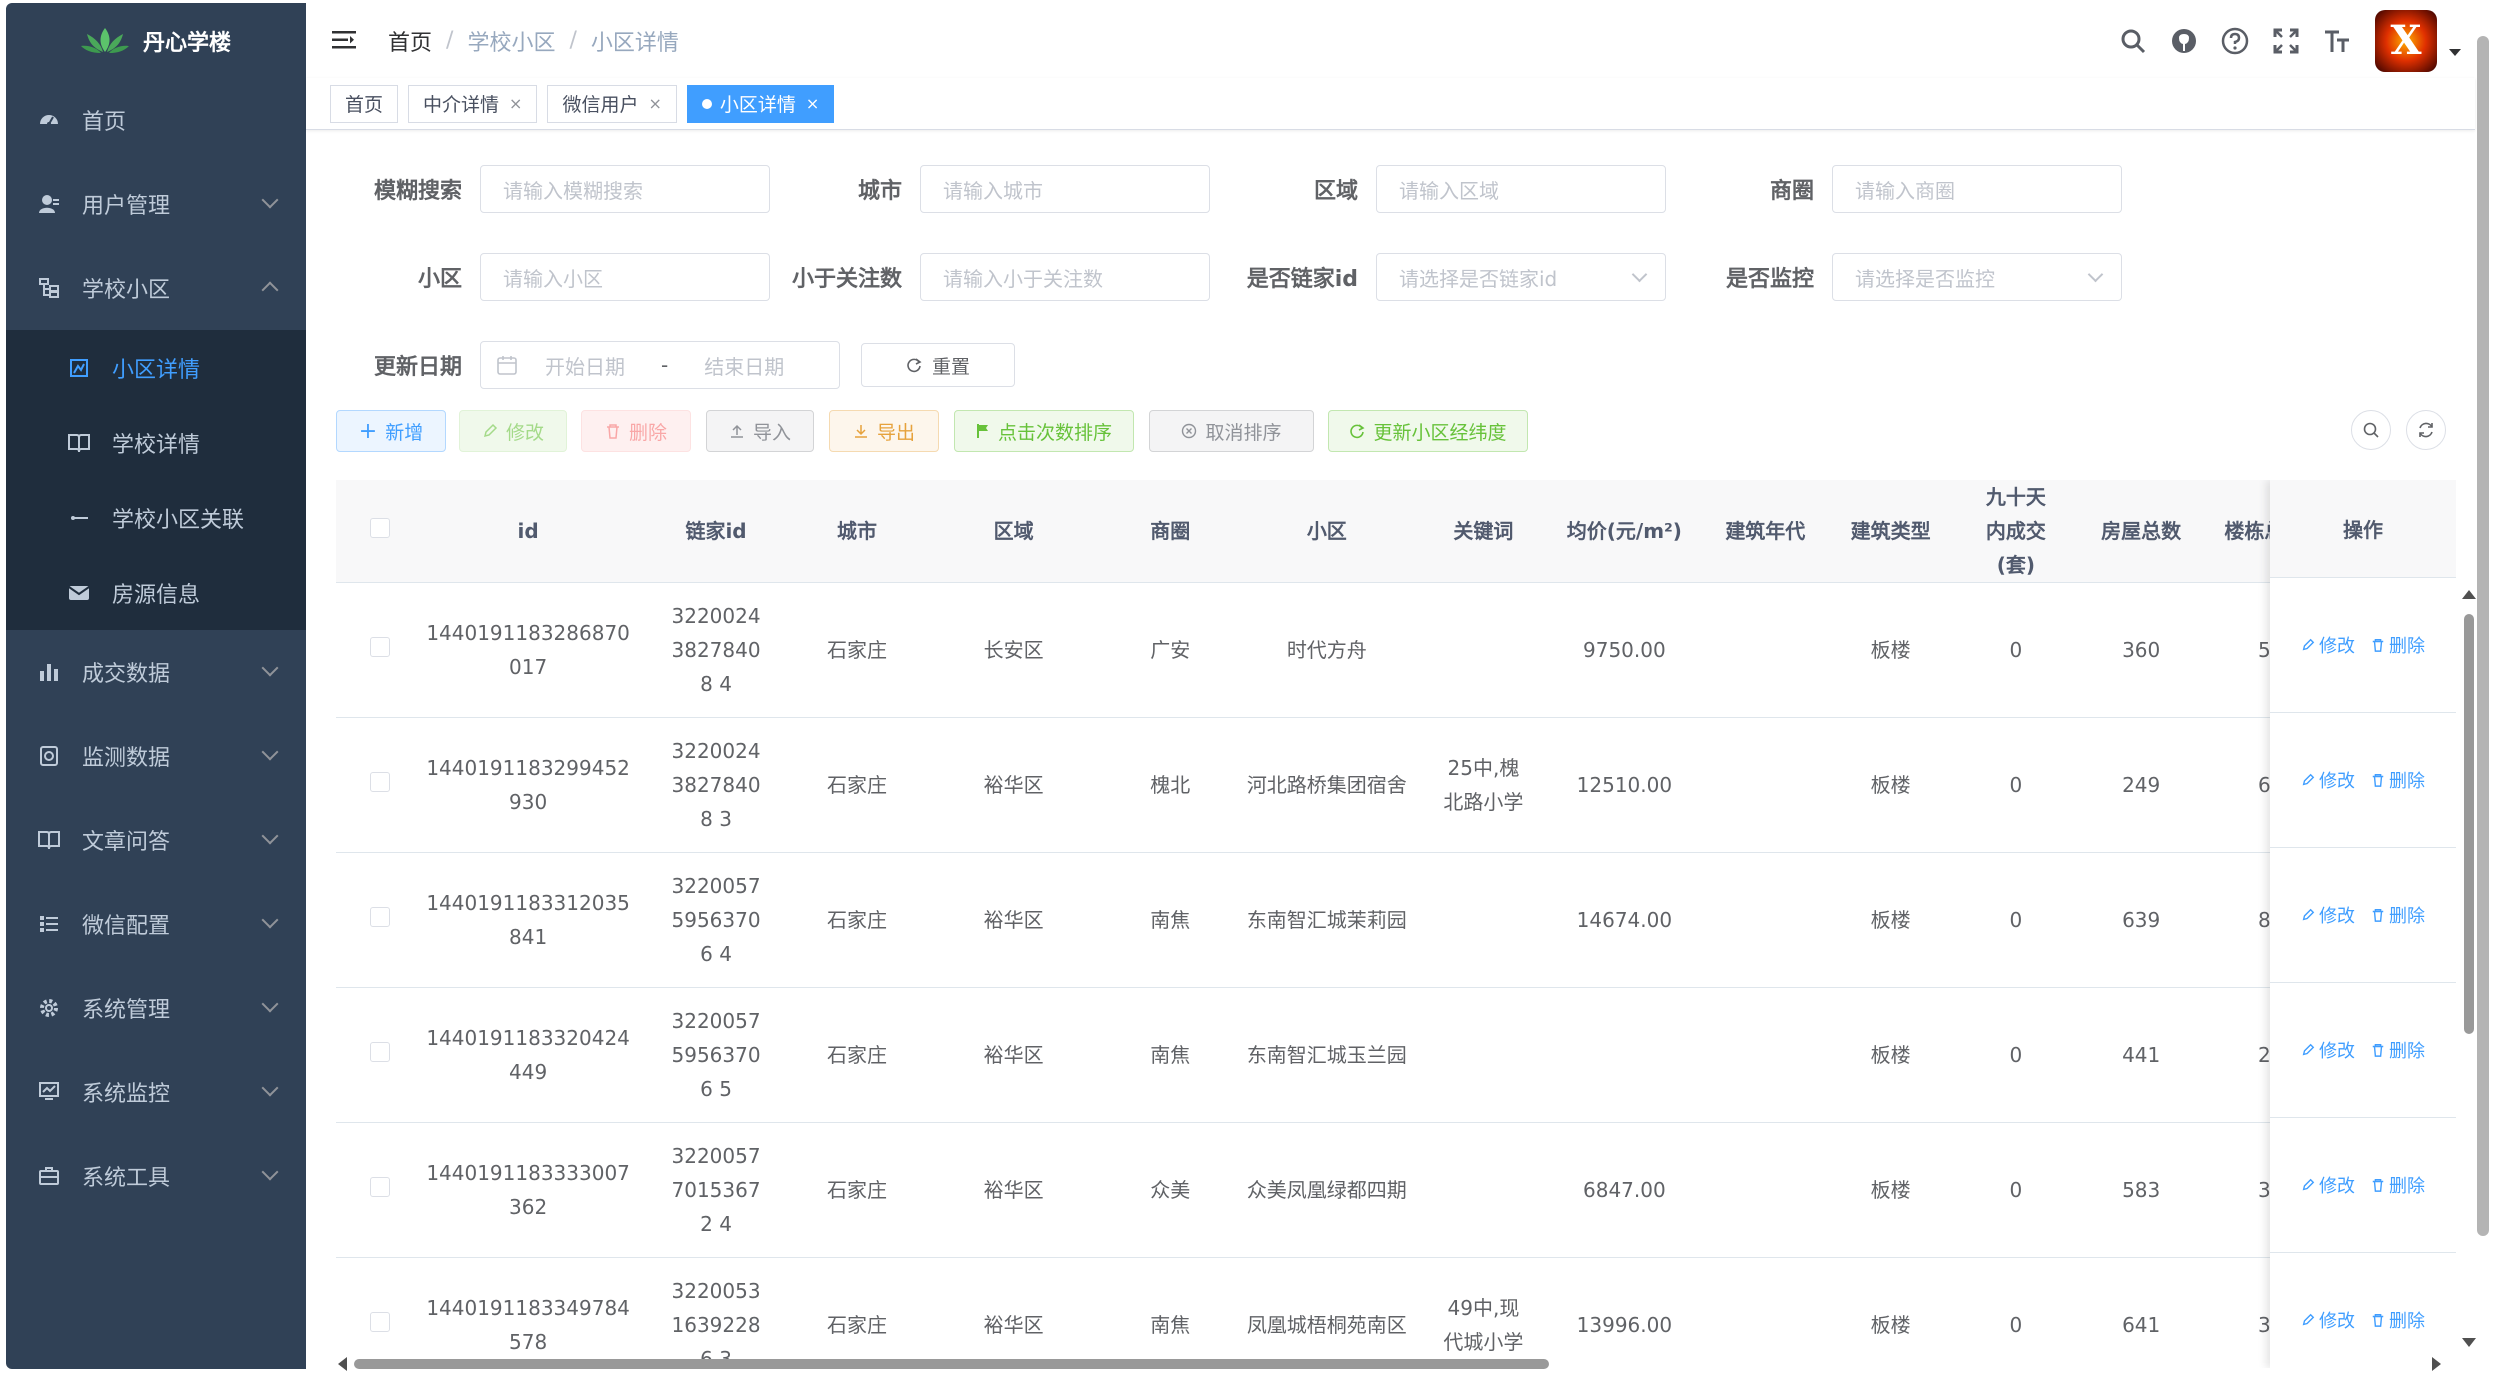  Describe the element at coordinates (2286, 41) in the screenshot. I see `fullscreen-icon` at that location.